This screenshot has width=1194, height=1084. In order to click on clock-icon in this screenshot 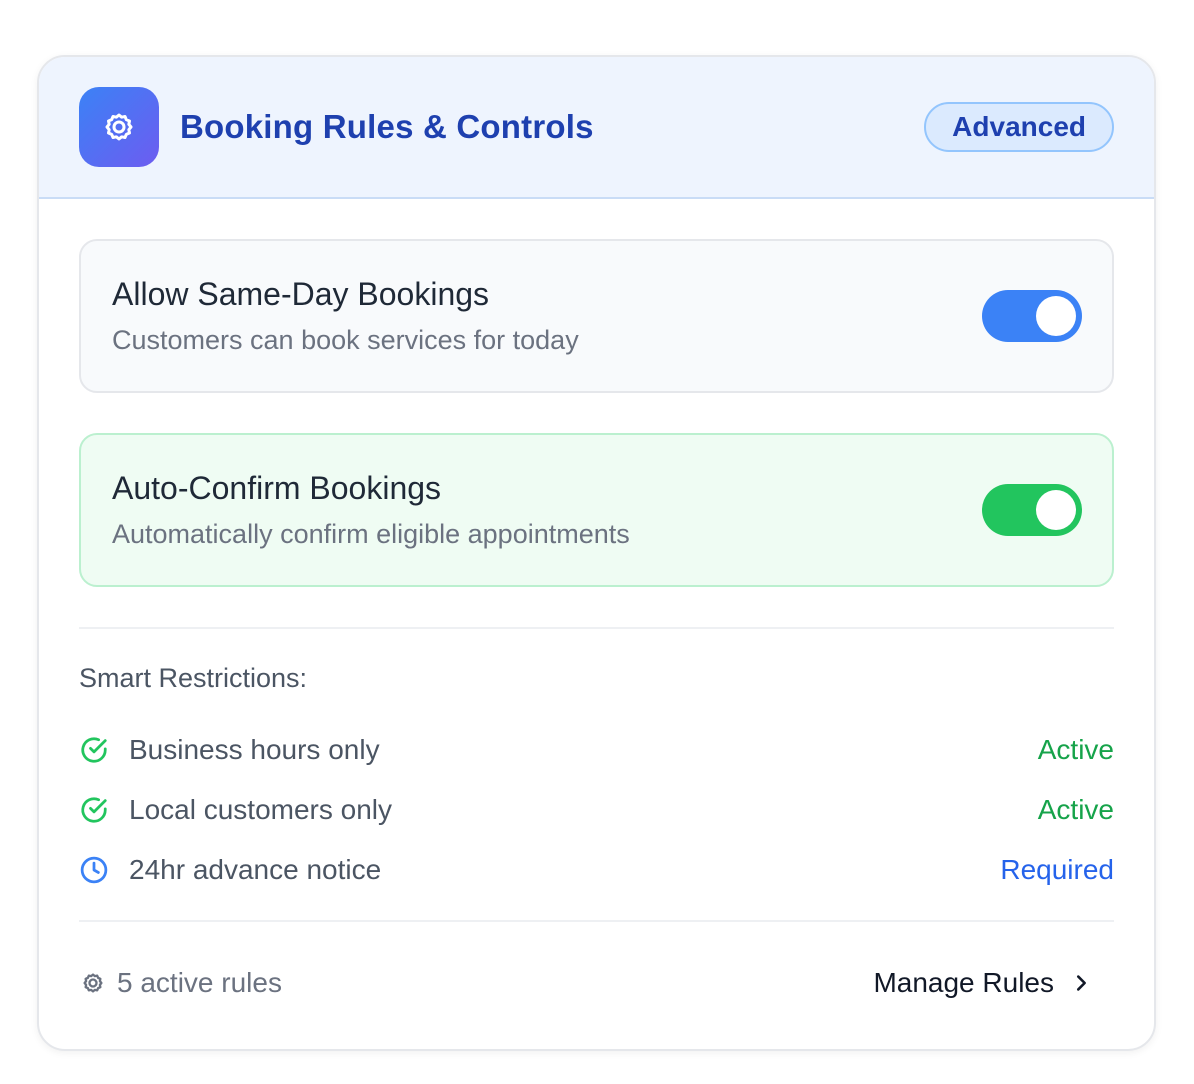, I will do `click(94, 870)`.